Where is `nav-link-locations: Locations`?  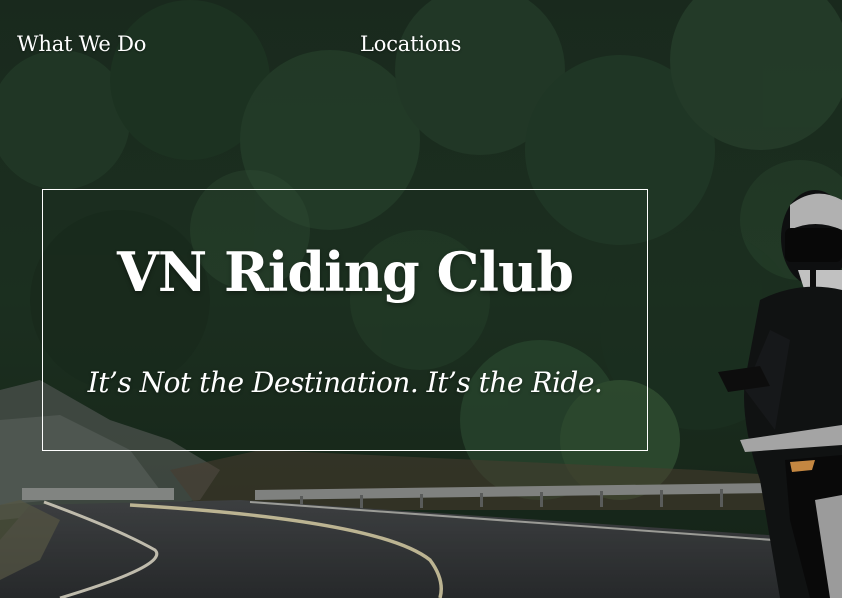
nav-link-locations: Locations is located at coordinates (410, 44).